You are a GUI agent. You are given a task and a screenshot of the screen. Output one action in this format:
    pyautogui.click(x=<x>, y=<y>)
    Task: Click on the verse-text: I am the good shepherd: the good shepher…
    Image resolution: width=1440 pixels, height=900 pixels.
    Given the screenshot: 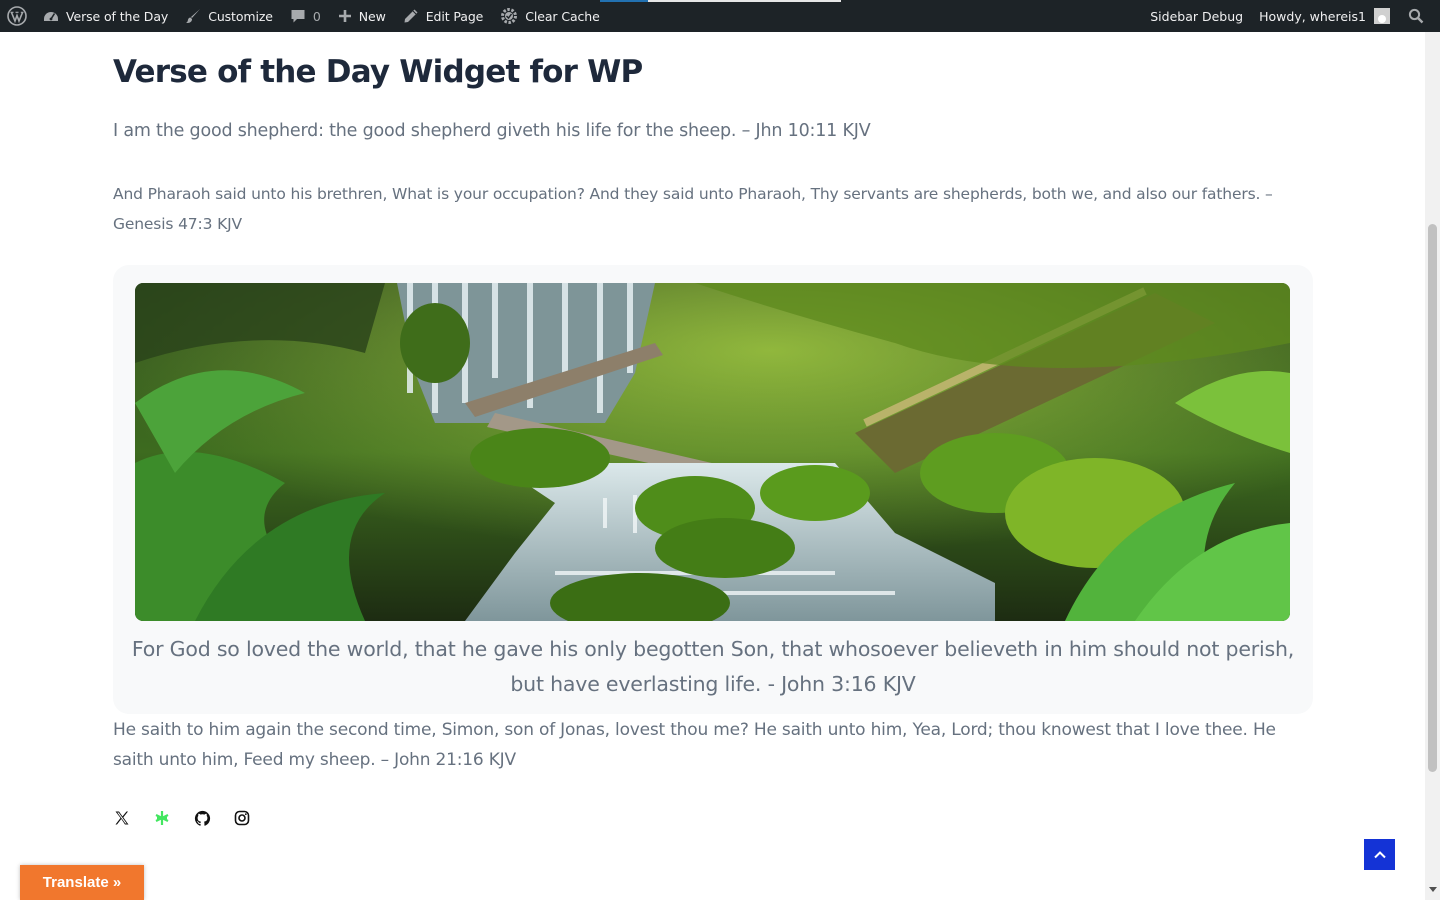 What is the action you would take?
    pyautogui.click(x=492, y=131)
    